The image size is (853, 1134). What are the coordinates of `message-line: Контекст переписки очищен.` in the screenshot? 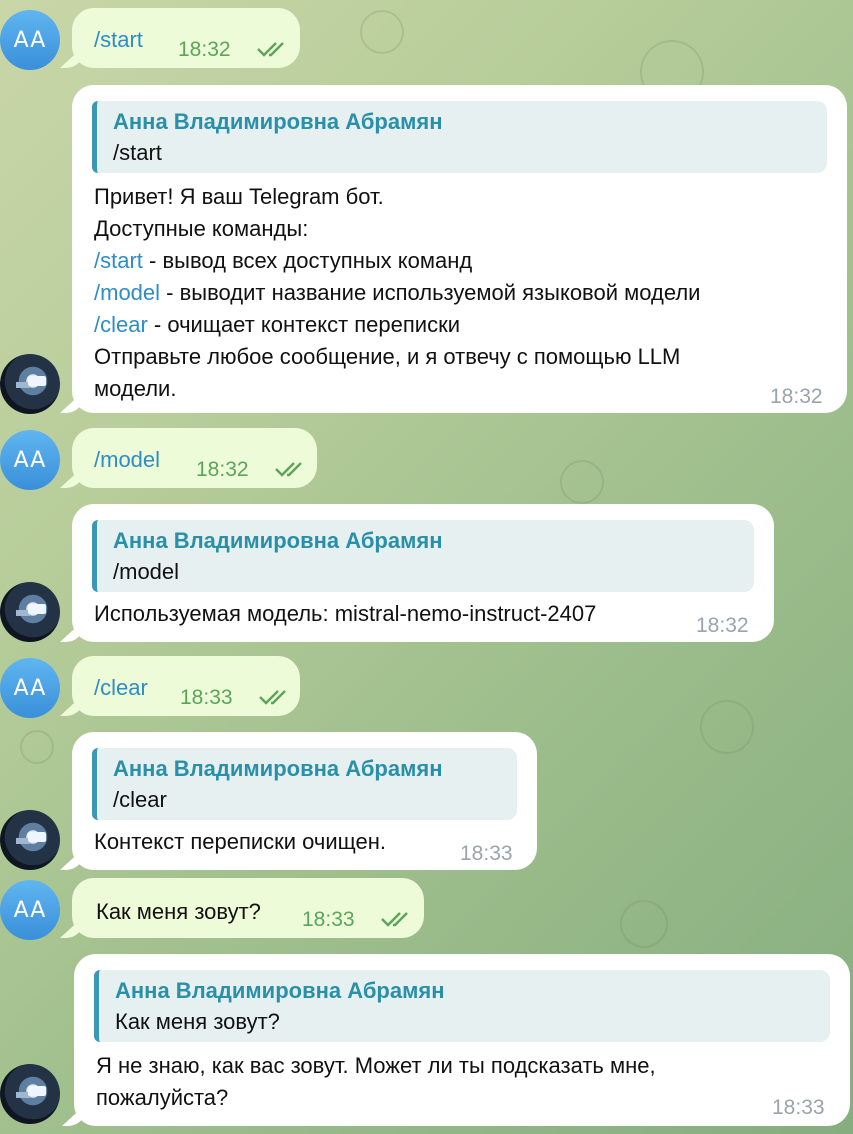 It's located at (240, 841).